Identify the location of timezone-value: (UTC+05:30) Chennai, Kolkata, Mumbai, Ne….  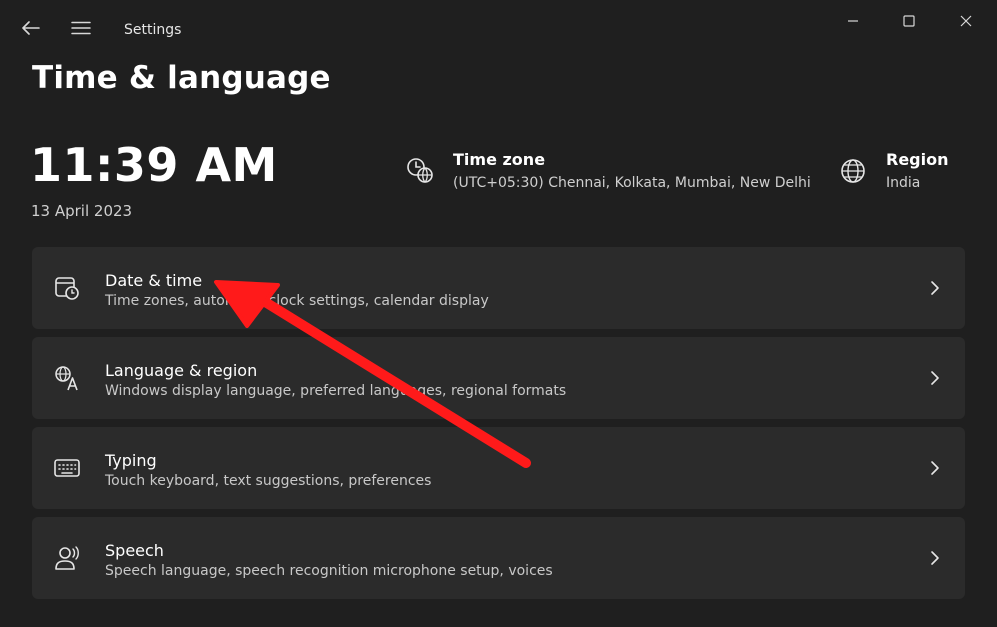
(632, 183).